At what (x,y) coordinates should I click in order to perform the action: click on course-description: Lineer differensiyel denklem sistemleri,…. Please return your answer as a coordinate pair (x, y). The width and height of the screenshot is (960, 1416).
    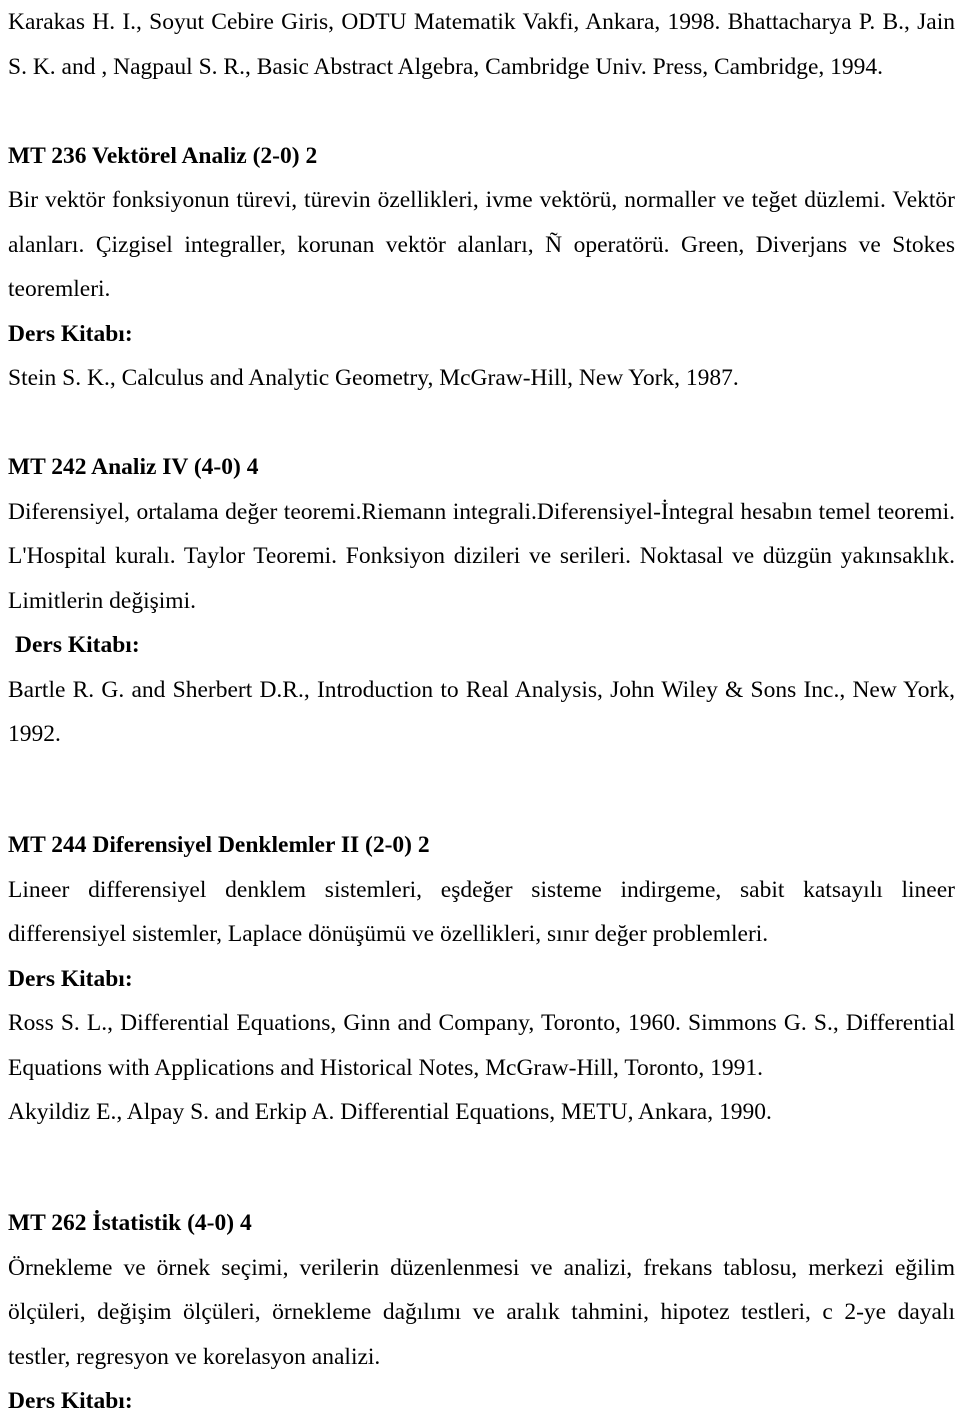
    Looking at the image, I should click on (481, 912).